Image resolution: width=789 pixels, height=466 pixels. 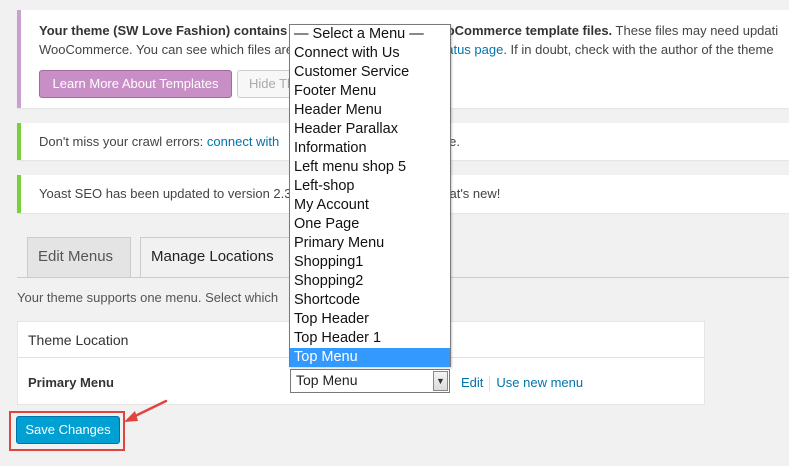 What do you see at coordinates (472, 382) in the screenshot?
I see `edit-menu-link: Edit` at bounding box center [472, 382].